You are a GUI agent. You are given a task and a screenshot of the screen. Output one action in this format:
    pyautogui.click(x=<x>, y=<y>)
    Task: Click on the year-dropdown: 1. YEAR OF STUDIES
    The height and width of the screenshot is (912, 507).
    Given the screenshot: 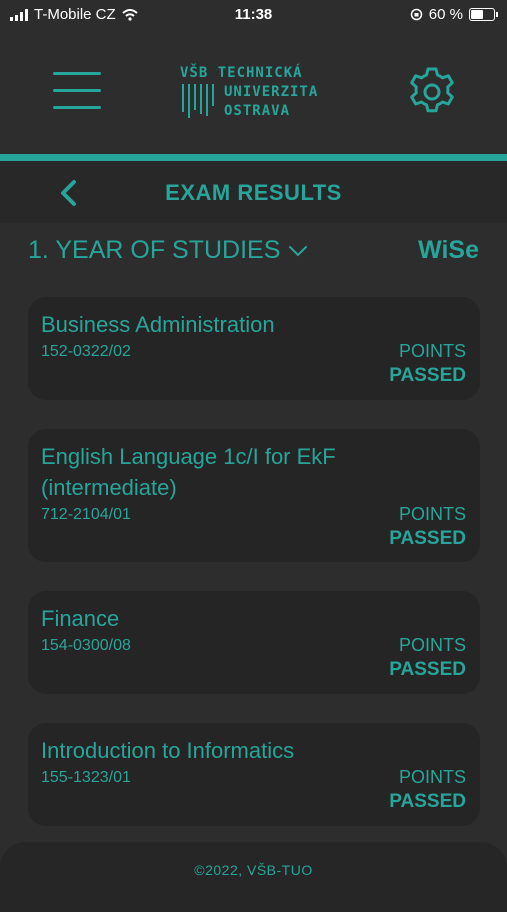 What is the action you would take?
    pyautogui.click(x=168, y=250)
    